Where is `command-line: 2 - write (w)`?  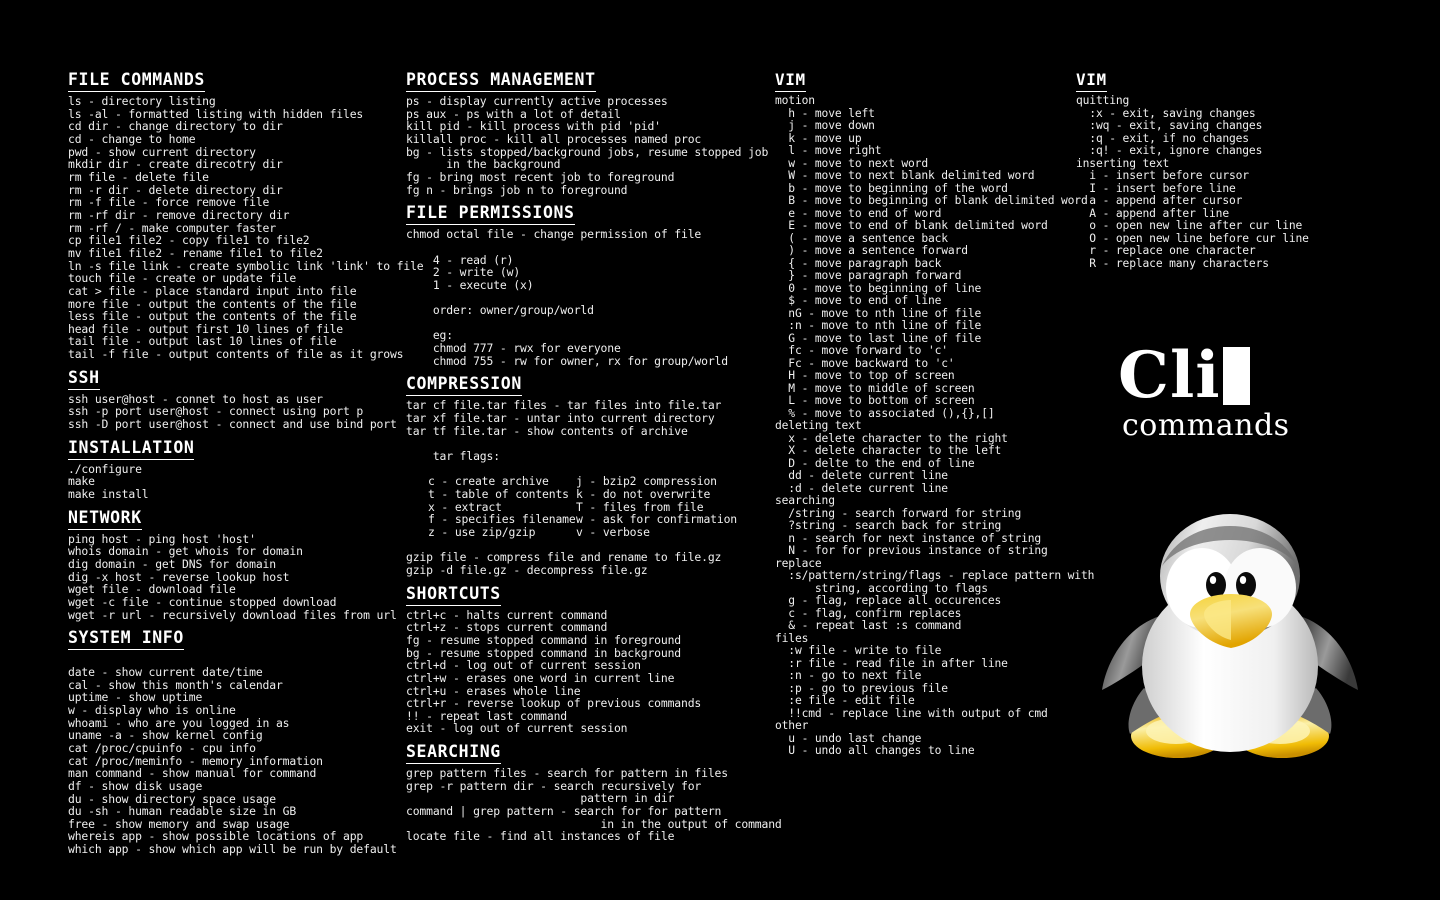 command-line: 2 - write (w) is located at coordinates (463, 272).